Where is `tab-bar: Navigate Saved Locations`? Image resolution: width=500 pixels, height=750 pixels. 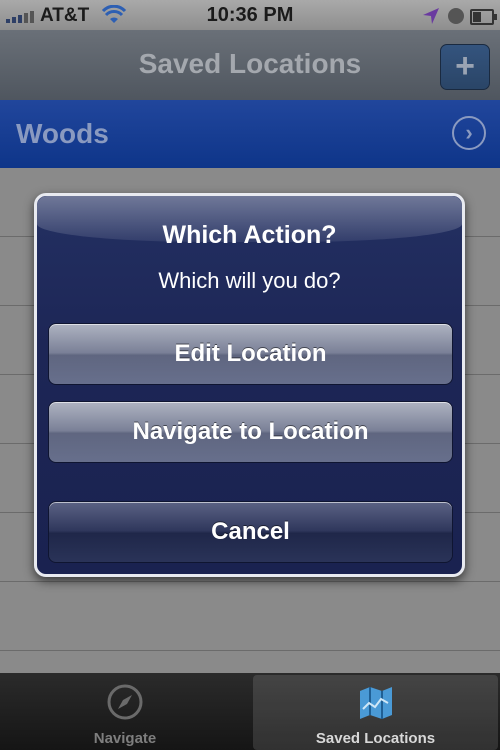
tab-bar: Navigate Saved Locations is located at coordinates (250, 711).